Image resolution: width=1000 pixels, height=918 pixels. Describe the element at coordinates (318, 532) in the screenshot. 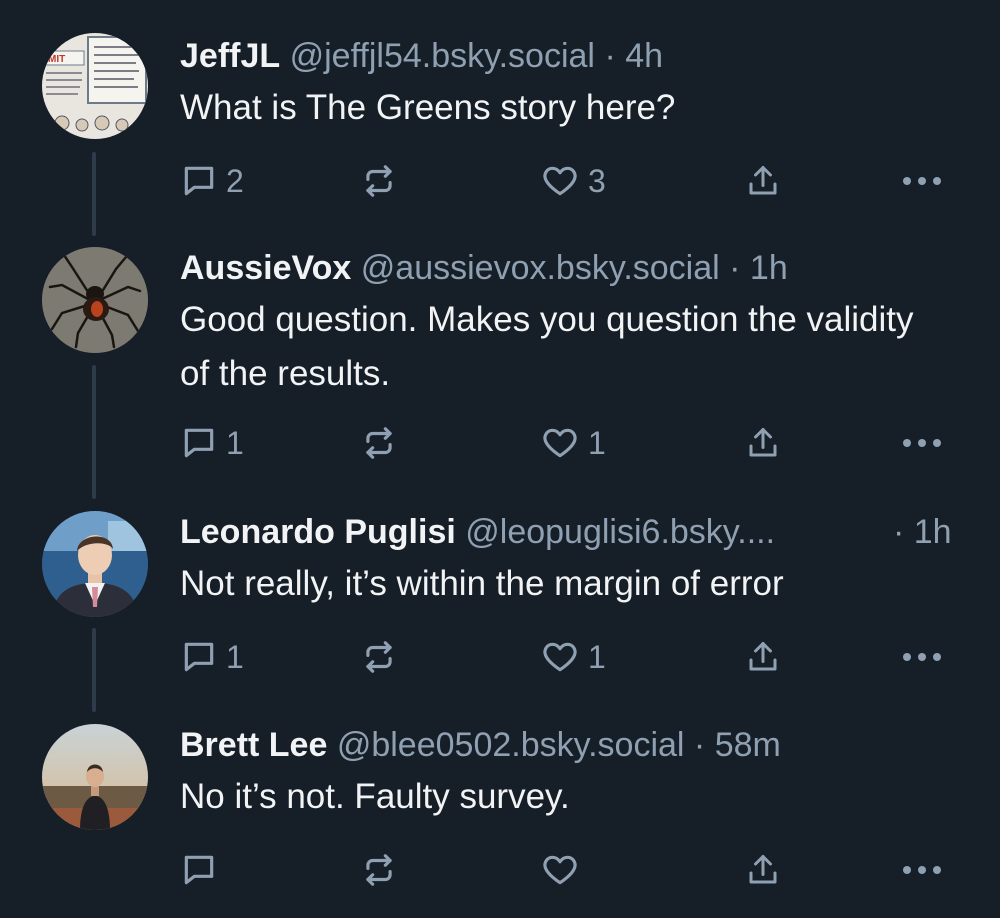

I see `author-name: Leonardo Puglisi` at that location.